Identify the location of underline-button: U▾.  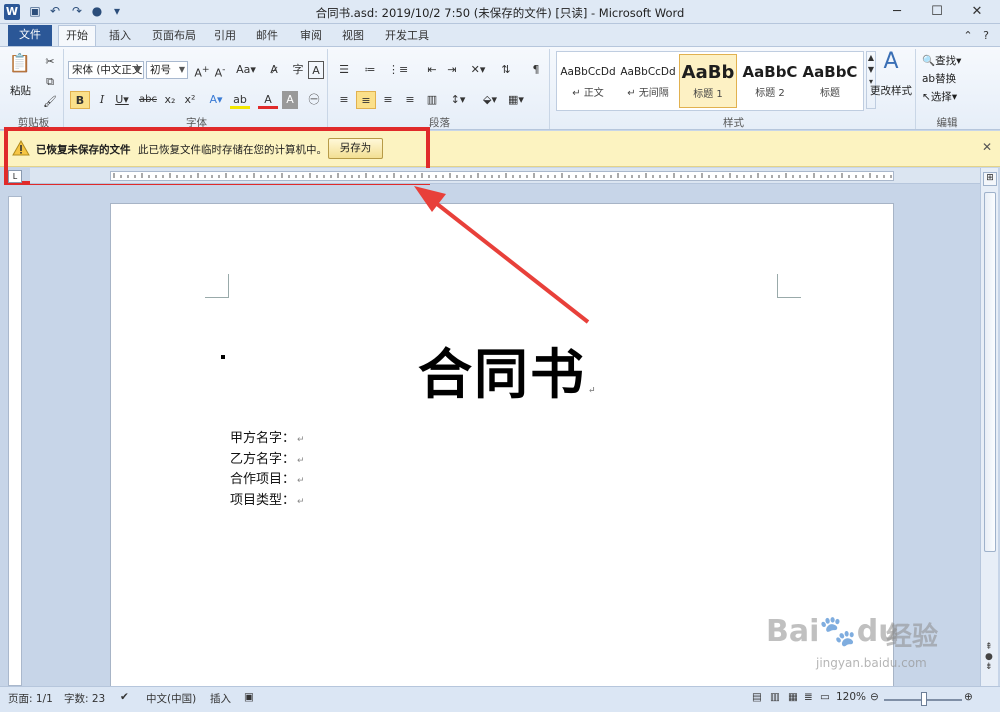
(122, 100).